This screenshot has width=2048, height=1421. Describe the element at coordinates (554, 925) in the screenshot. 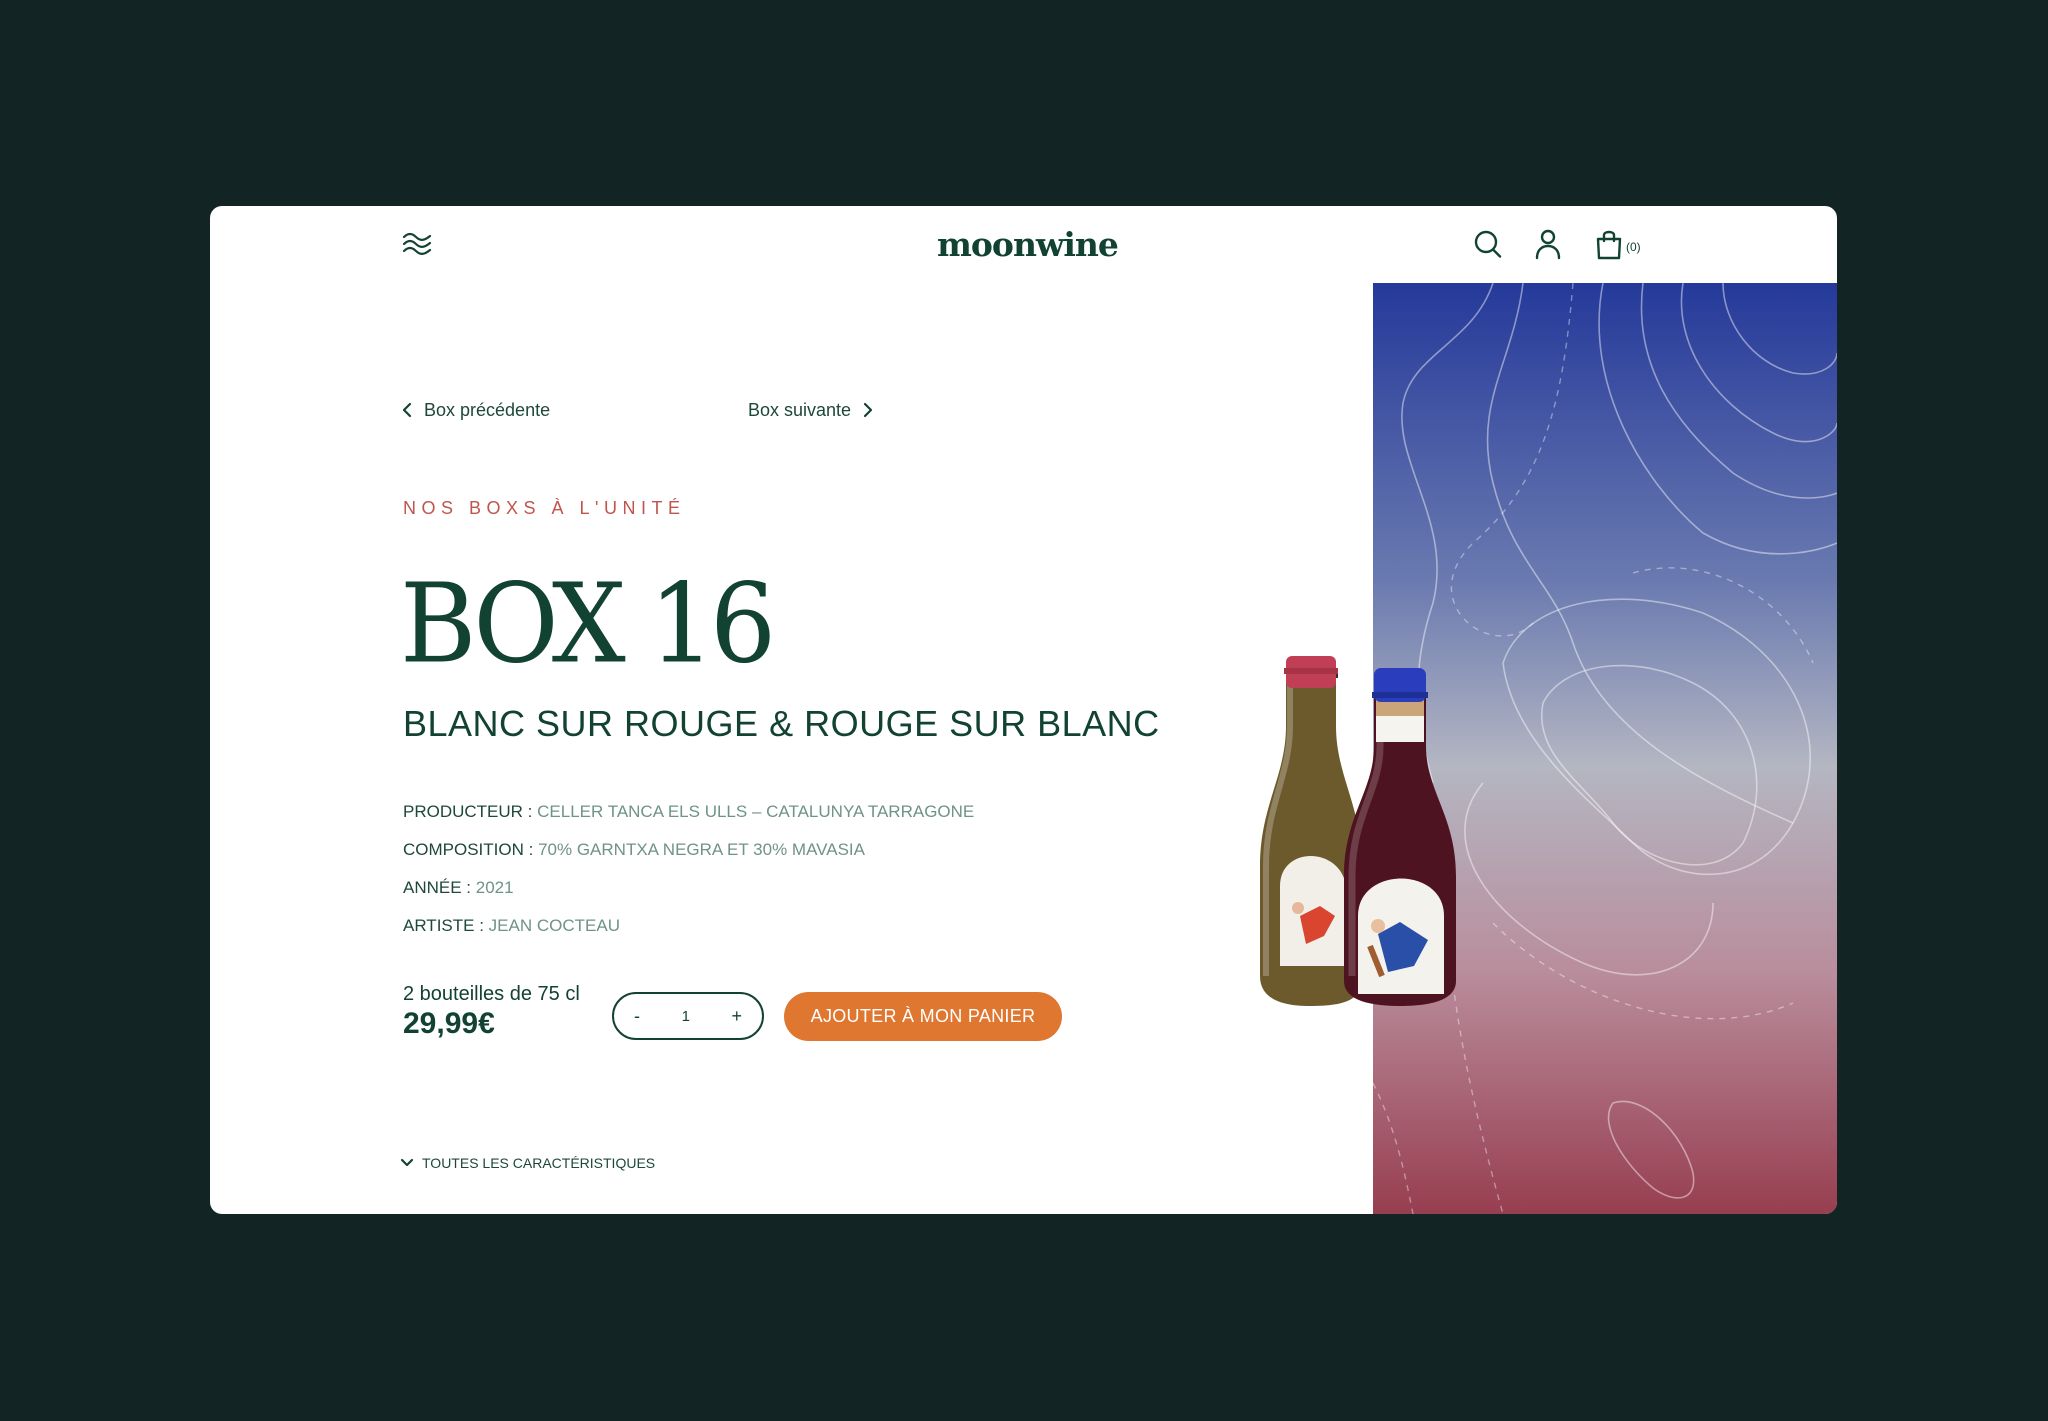

I see `spec-value: JEAN COCTEAU` at that location.